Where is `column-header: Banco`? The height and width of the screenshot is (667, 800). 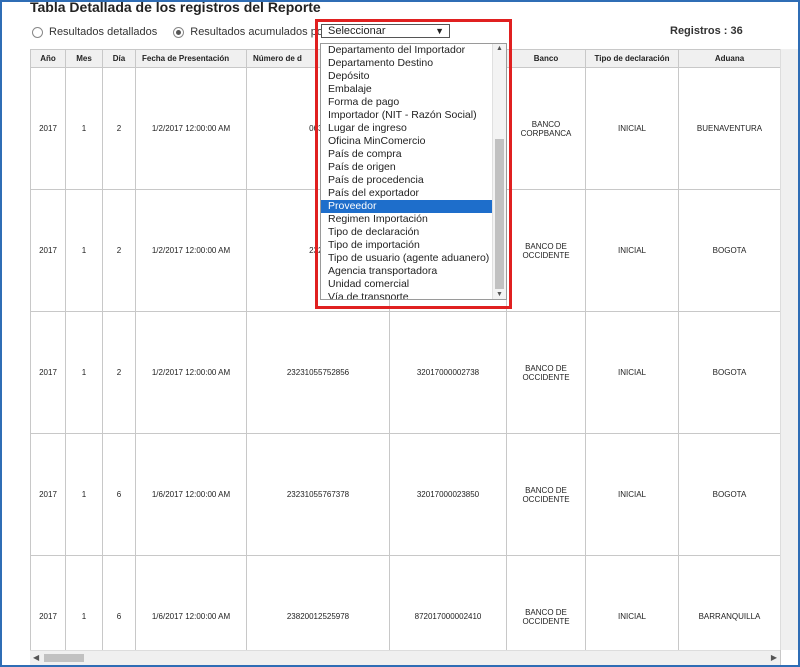
column-header: Banco is located at coordinates (546, 58).